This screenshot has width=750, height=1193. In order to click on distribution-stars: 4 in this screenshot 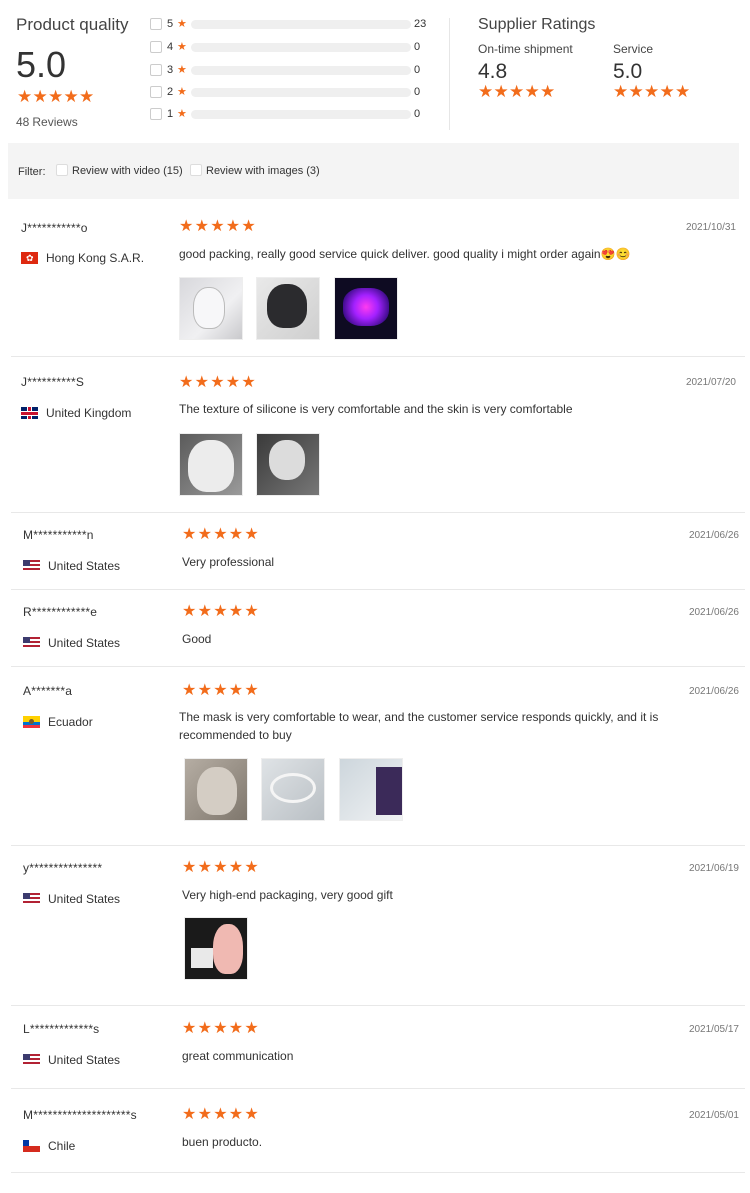, I will do `click(170, 47)`.